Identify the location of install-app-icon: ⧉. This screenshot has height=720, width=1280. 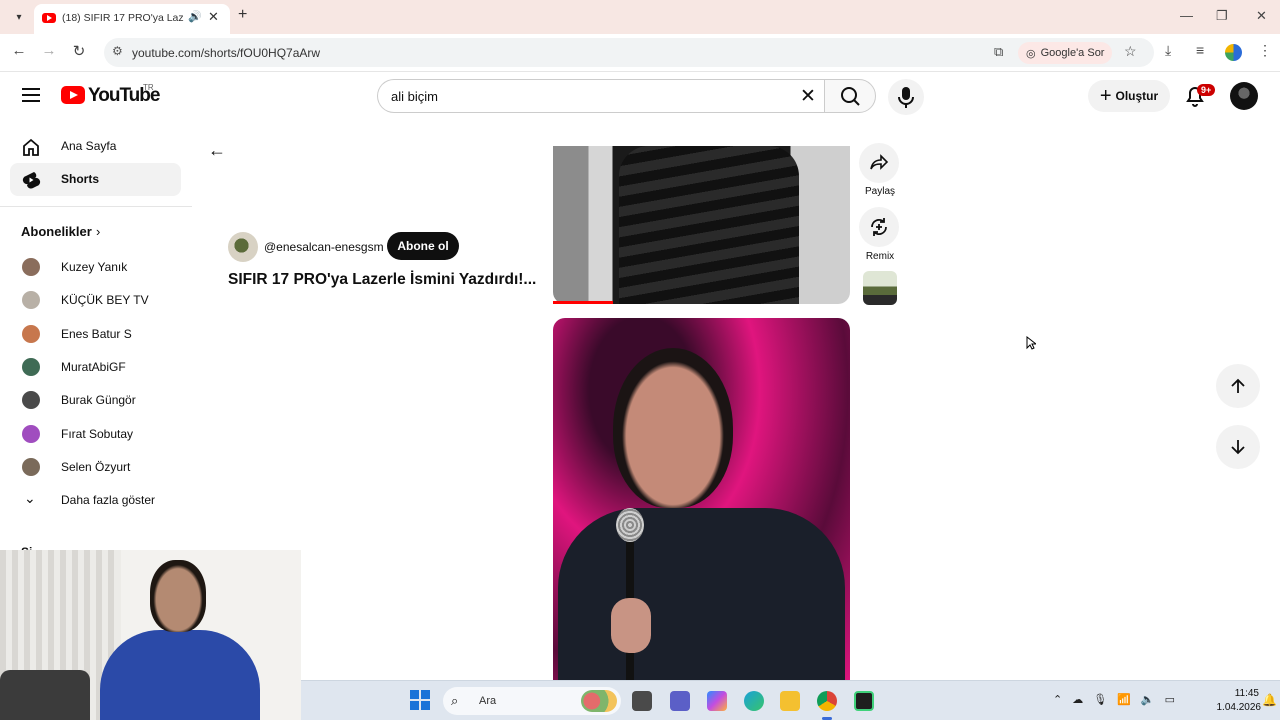
(998, 52).